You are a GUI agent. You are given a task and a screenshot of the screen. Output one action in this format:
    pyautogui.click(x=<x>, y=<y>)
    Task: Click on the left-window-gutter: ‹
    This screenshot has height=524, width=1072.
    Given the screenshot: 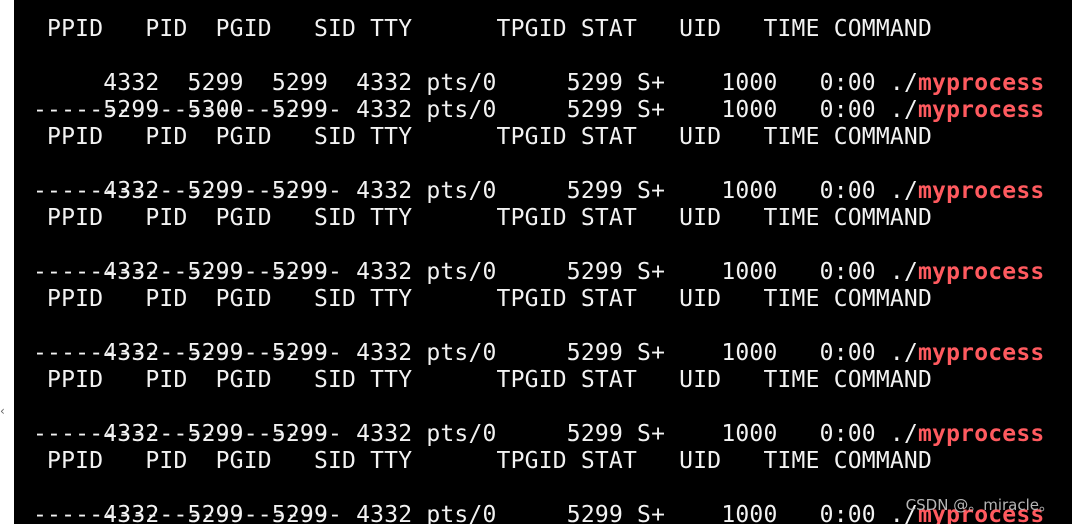 What is the action you would take?
    pyautogui.click(x=7, y=262)
    